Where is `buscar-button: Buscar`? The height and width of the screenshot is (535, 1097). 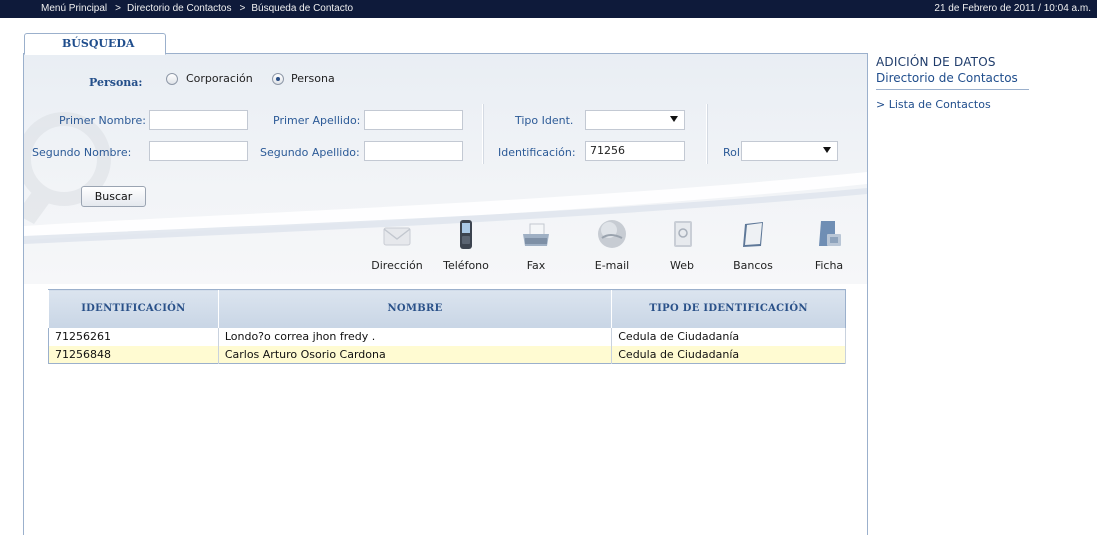 buscar-button: Buscar is located at coordinates (113, 196).